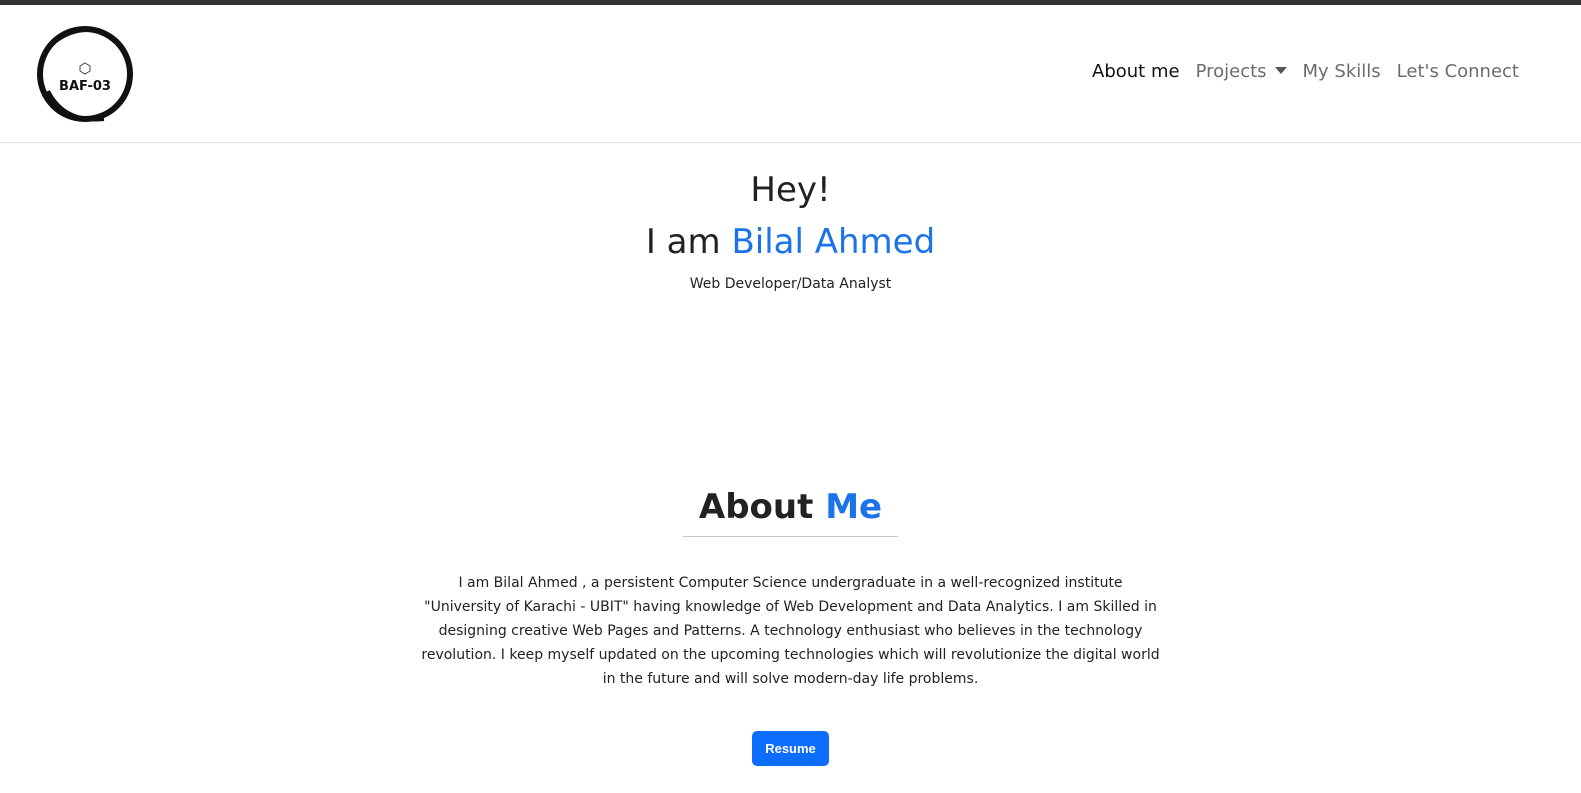  Describe the element at coordinates (683, 242) in the screenshot. I see `hero-name-prefix: I am` at that location.